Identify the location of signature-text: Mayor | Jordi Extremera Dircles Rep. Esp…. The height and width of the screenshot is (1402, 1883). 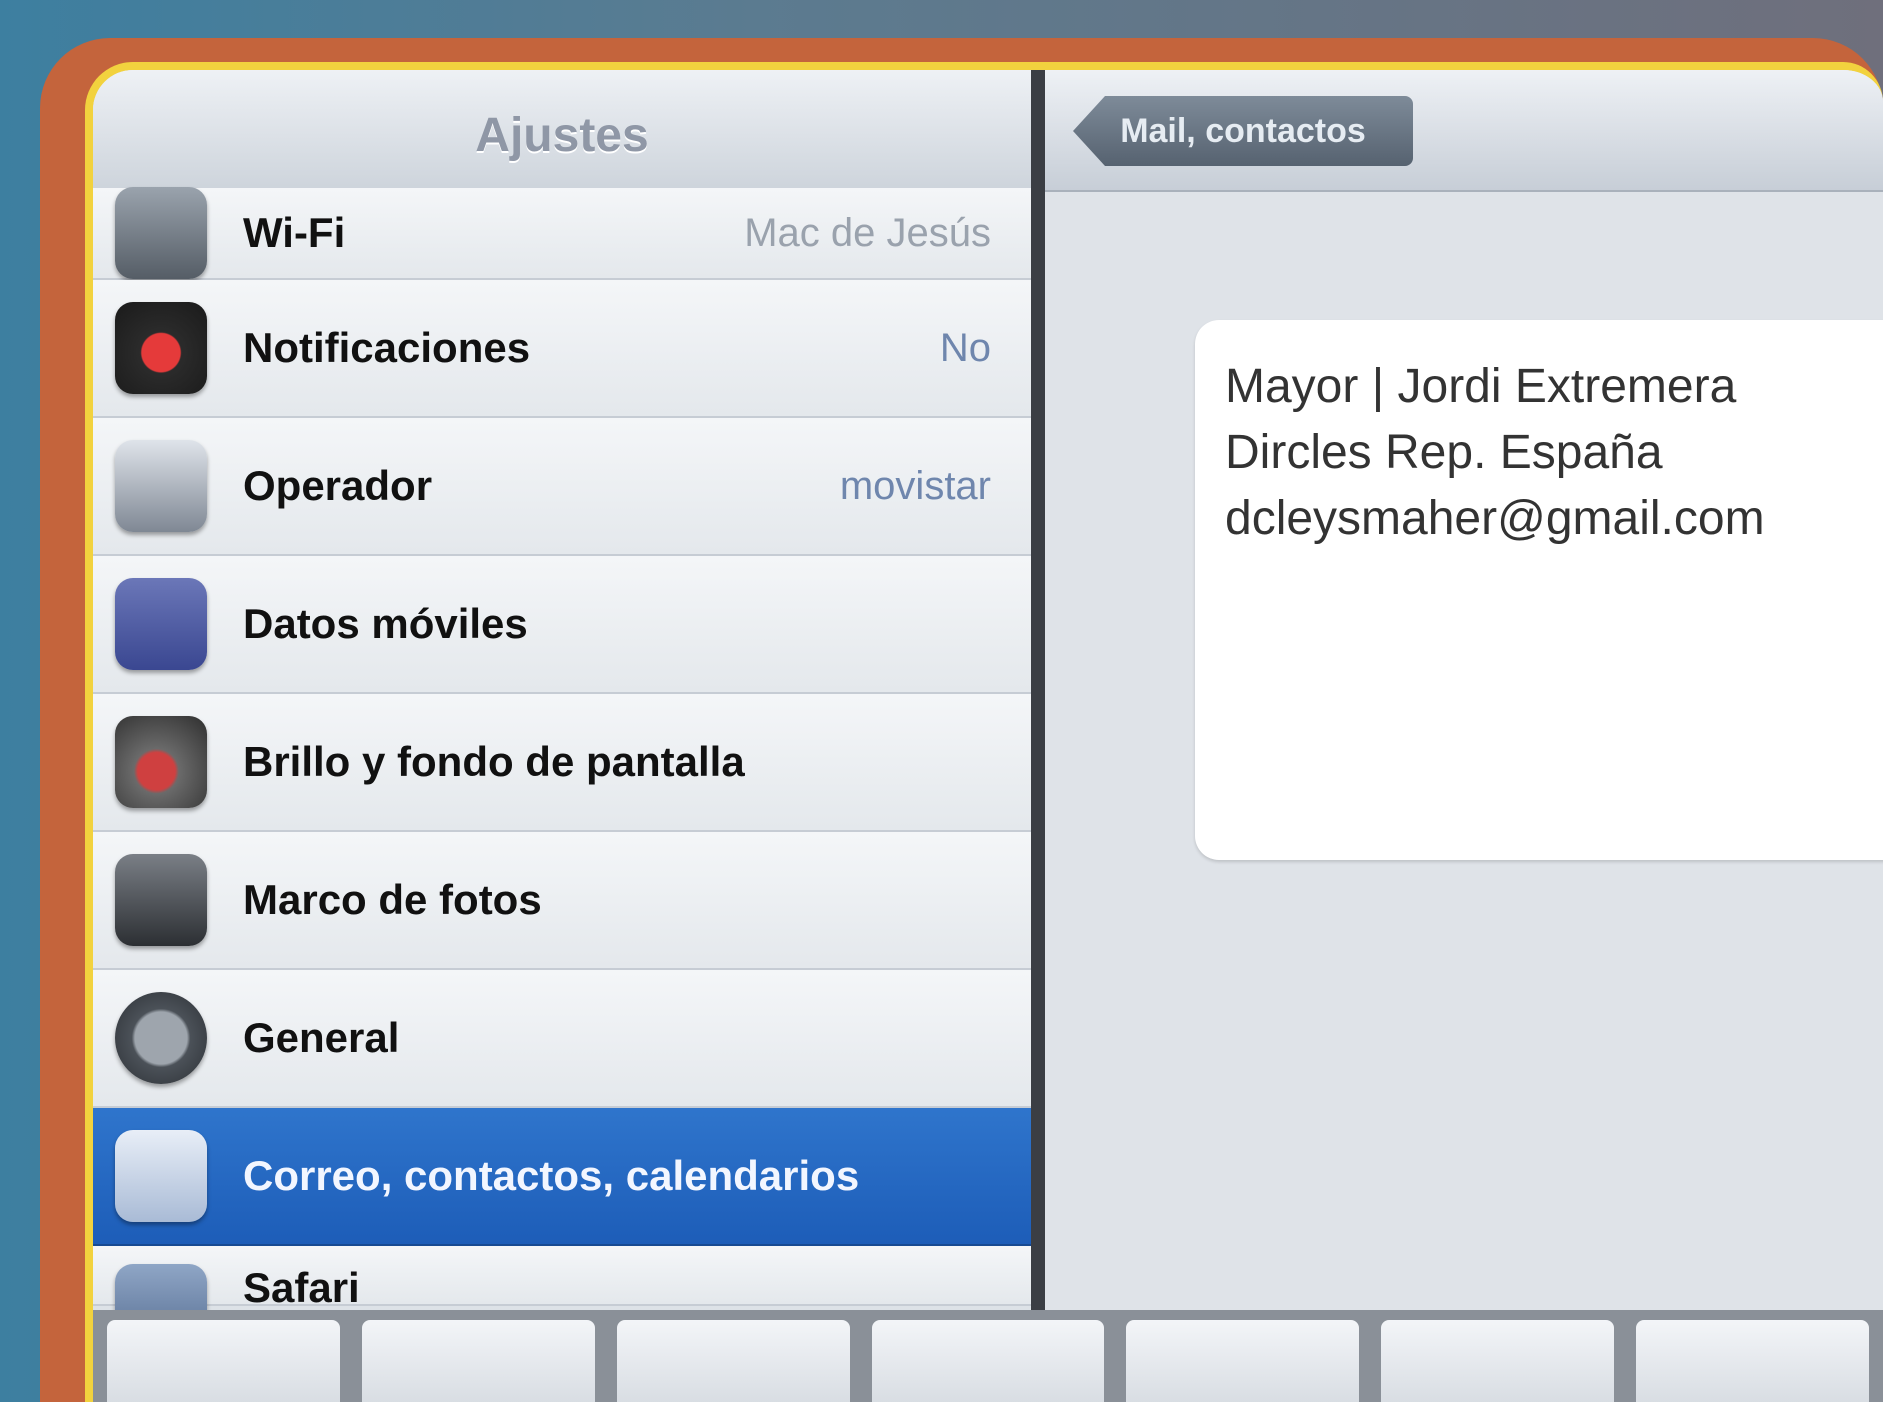
(1495, 453).